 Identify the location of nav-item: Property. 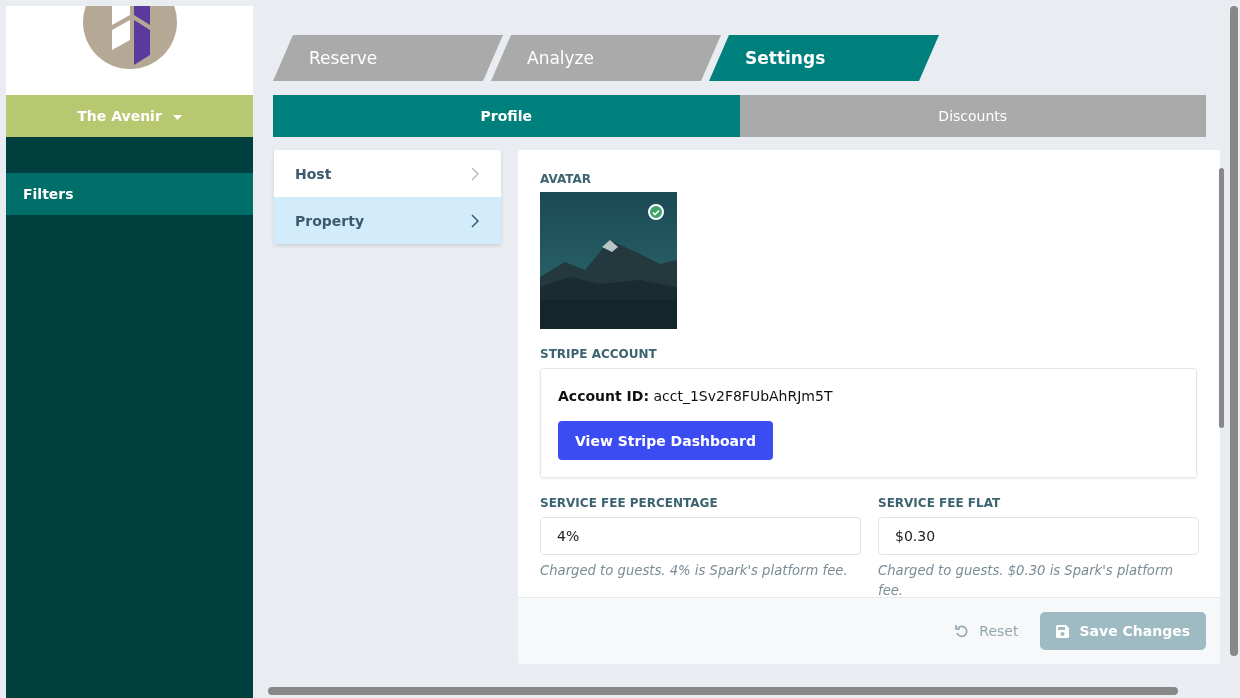
(387, 220).